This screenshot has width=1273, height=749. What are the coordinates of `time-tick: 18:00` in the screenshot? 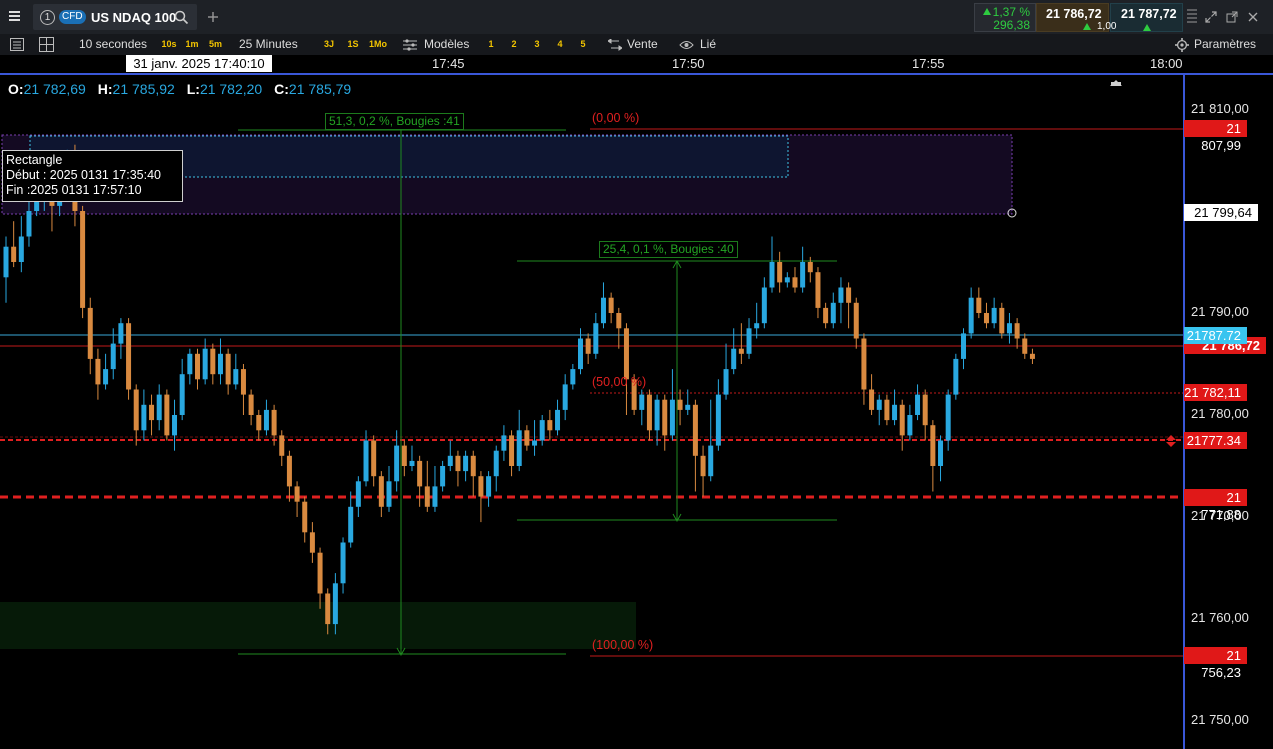 It's located at (1166, 63).